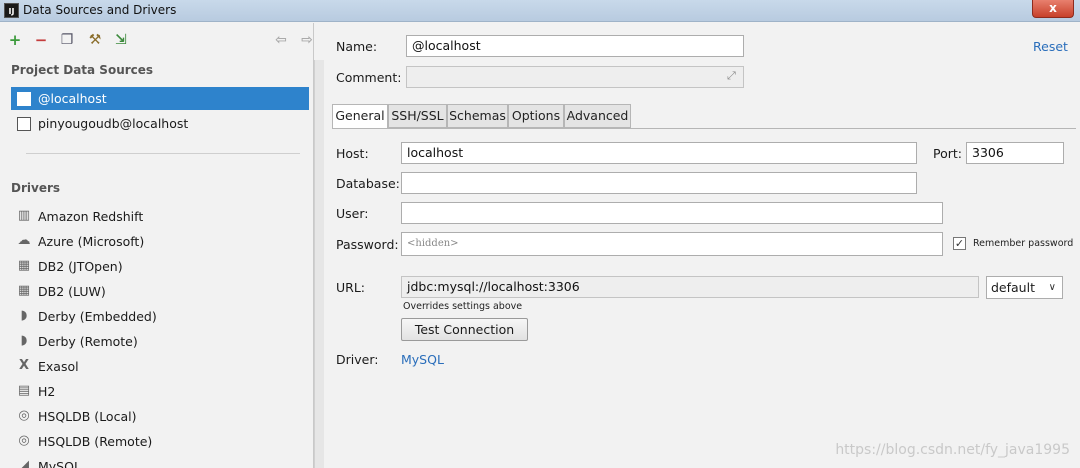  What do you see at coordinates (97, 316) in the screenshot?
I see `driver-label: Derby (Embedded)` at bounding box center [97, 316].